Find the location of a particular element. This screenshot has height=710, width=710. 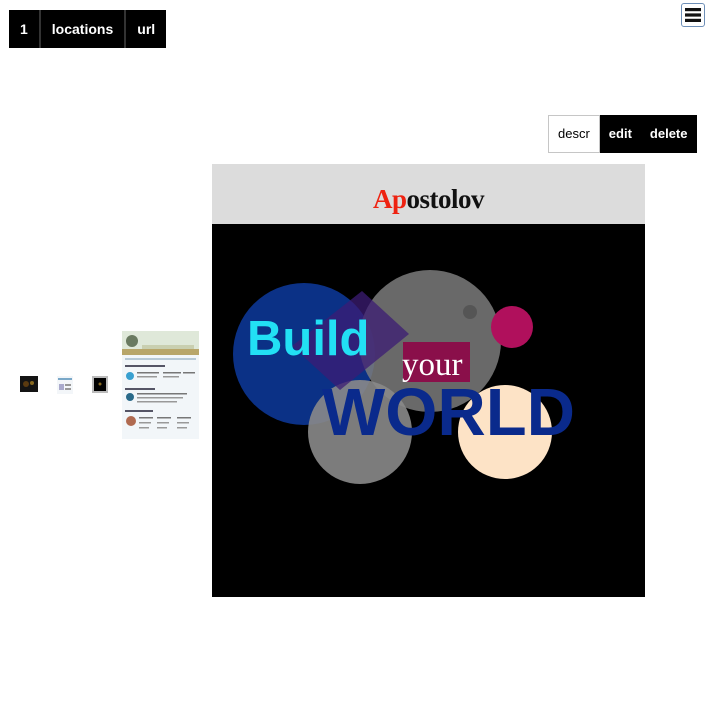

preview-header: Apostolov is located at coordinates (428, 194).